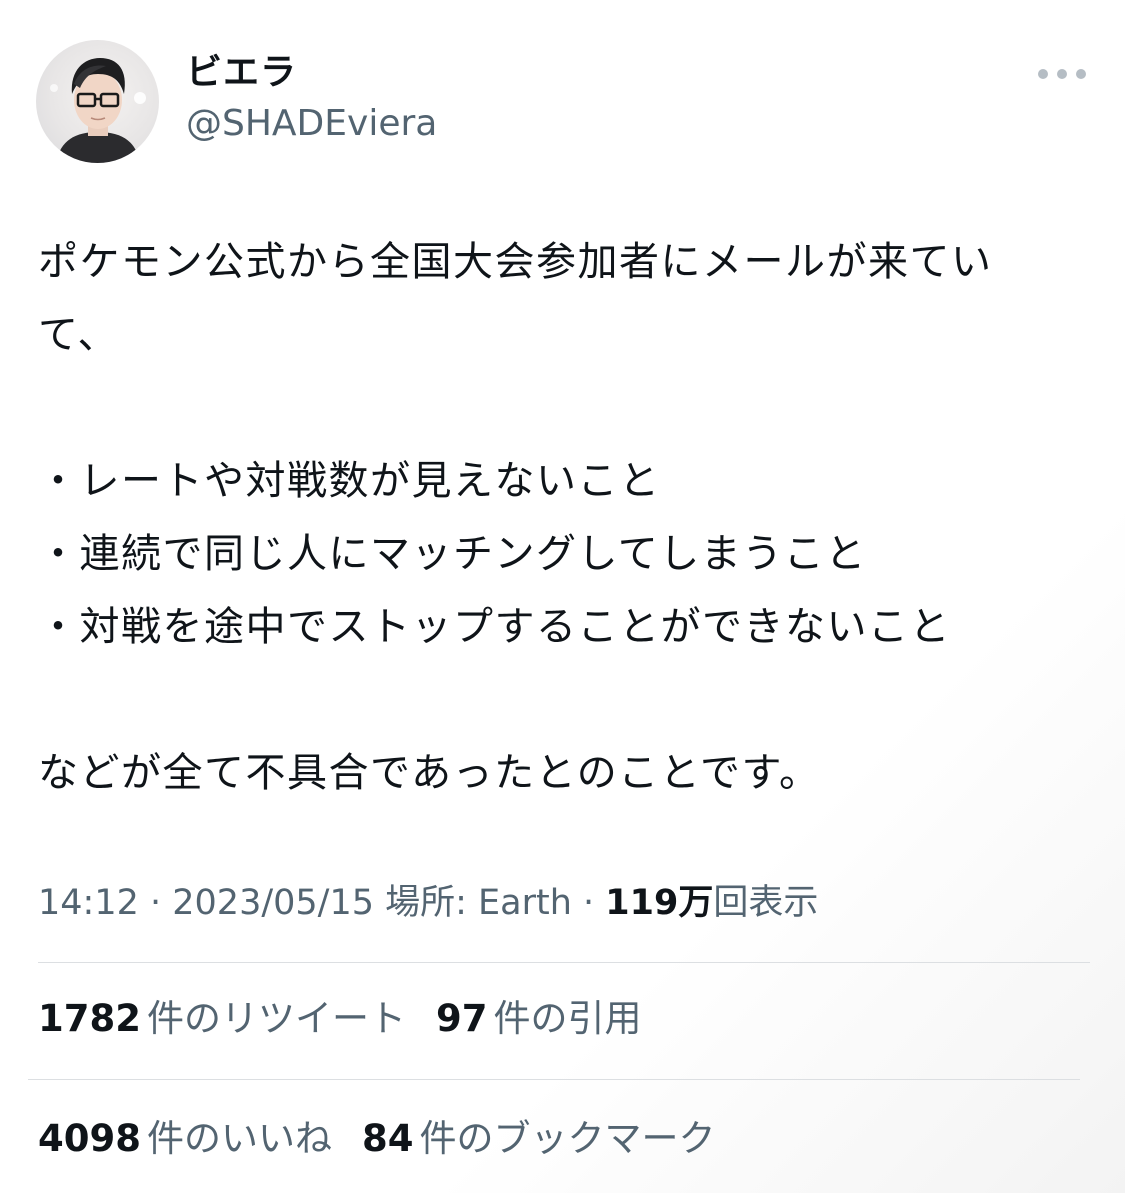  Describe the element at coordinates (89, 1018) in the screenshot. I see `retweets-count: 1782` at that location.